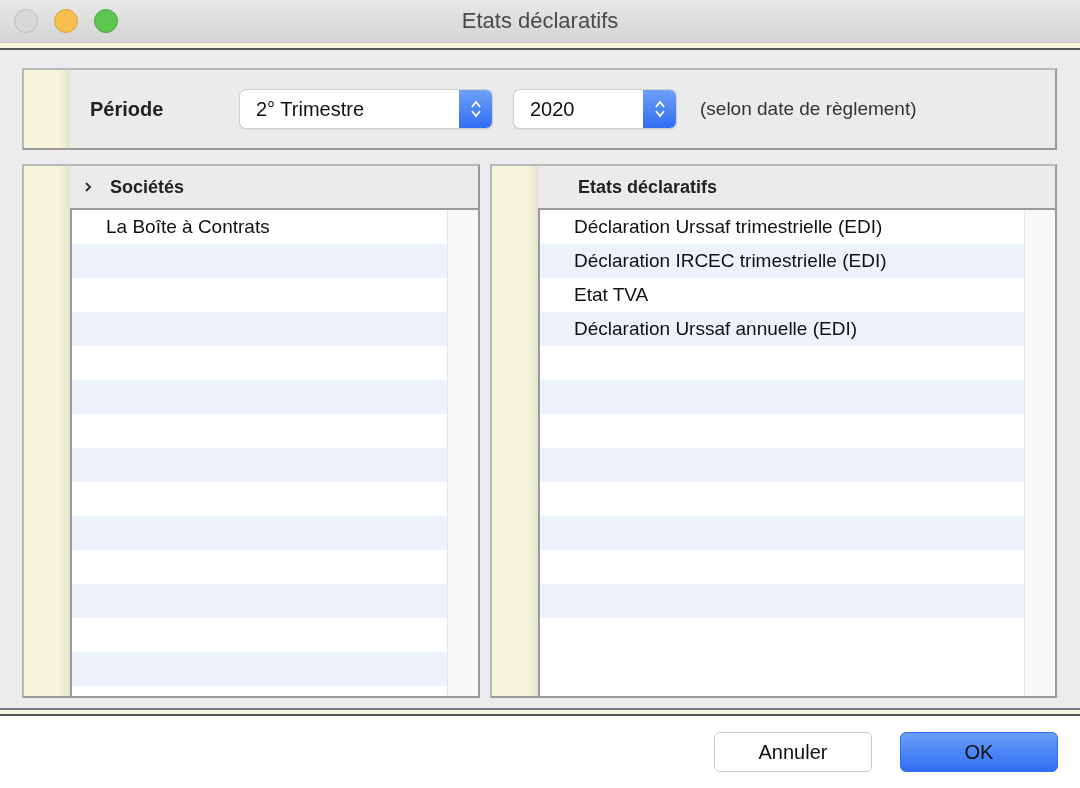  Describe the element at coordinates (782, 329) in the screenshot. I see `list-row: Déclaration Urssaf annuelle (EDI)` at that location.